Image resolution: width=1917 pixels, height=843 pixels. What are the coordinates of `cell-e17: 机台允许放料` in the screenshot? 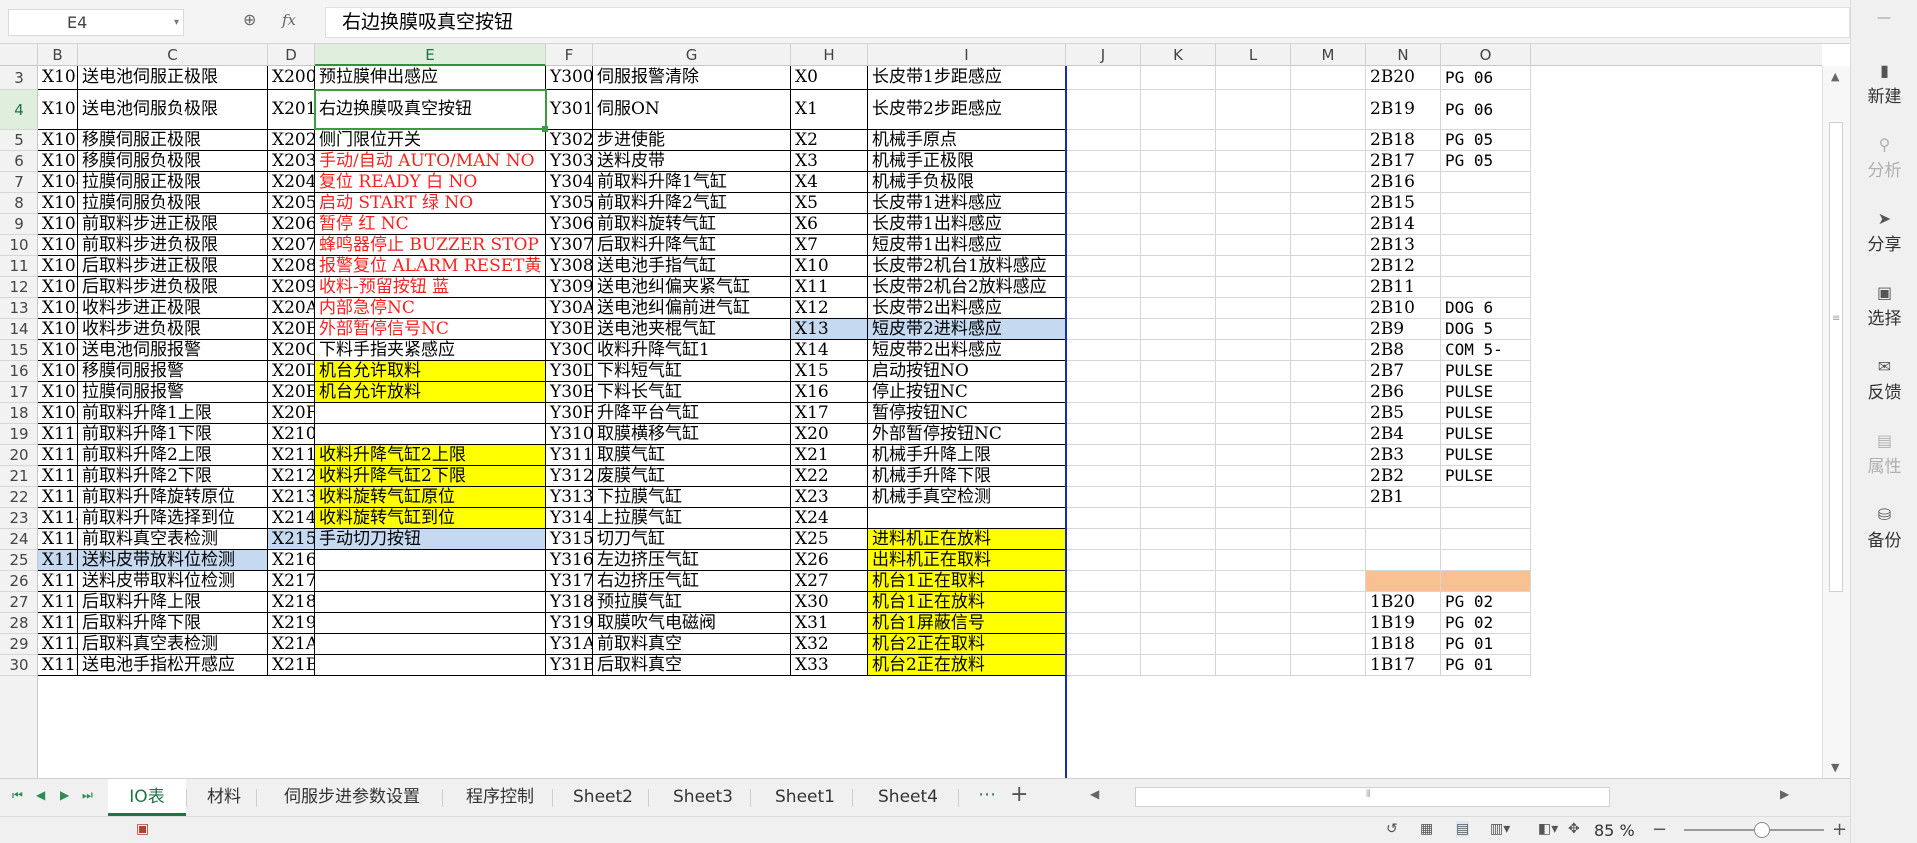 It's located at (430, 392).